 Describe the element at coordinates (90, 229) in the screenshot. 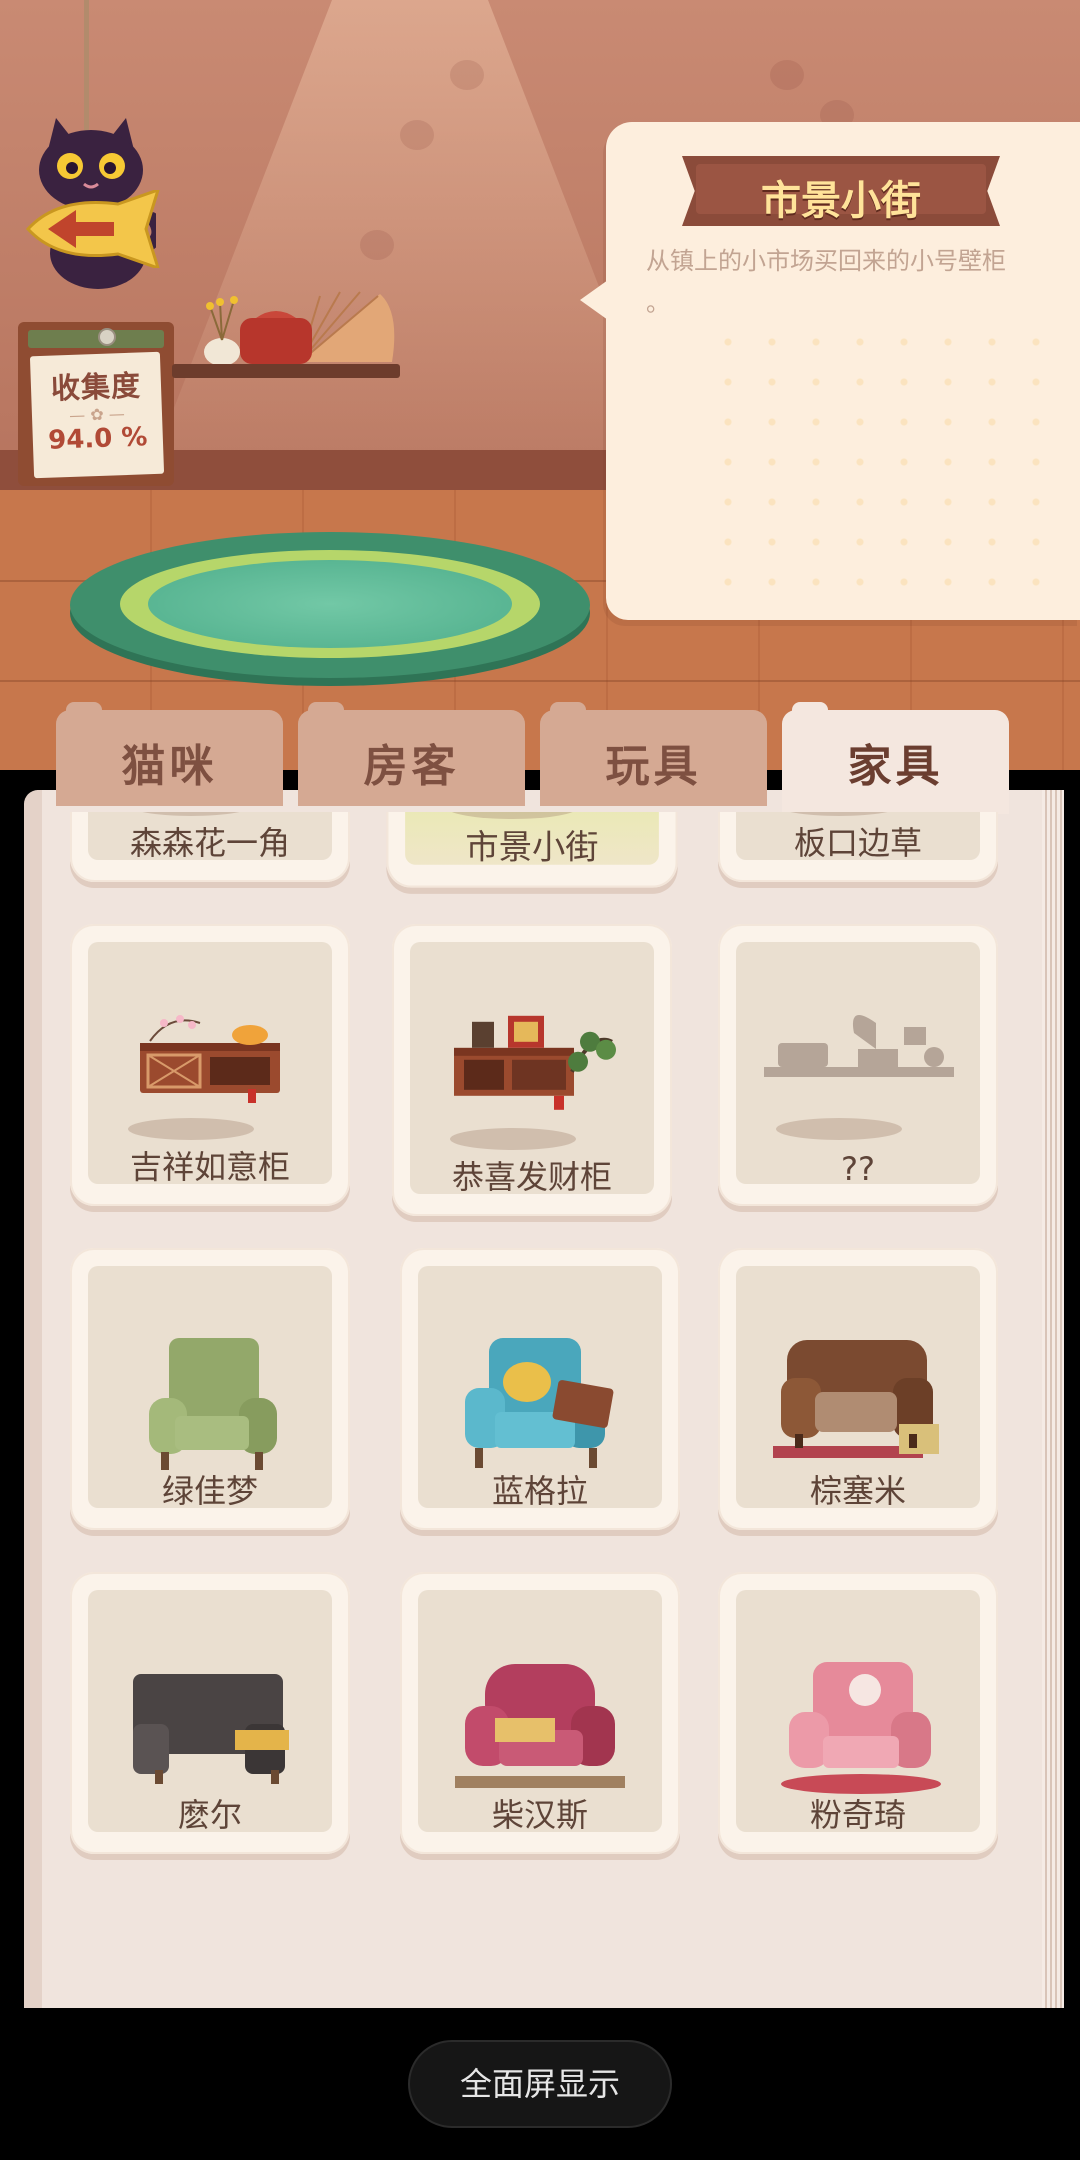

I see `back-arrow-fish-button` at that location.